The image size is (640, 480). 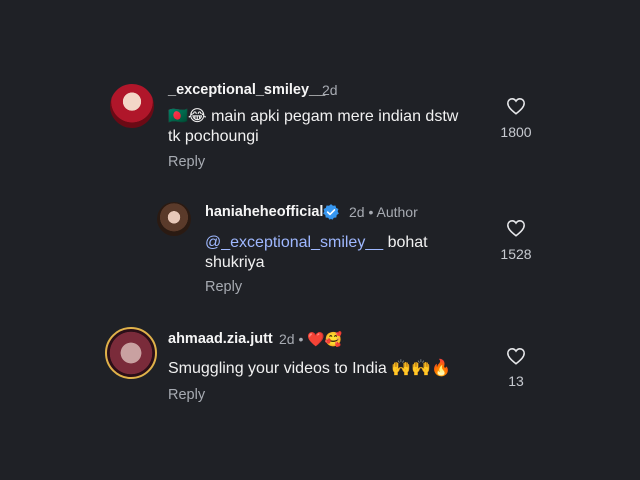 I want to click on mention-link: @_exceptional_smiley__, so click(x=294, y=242).